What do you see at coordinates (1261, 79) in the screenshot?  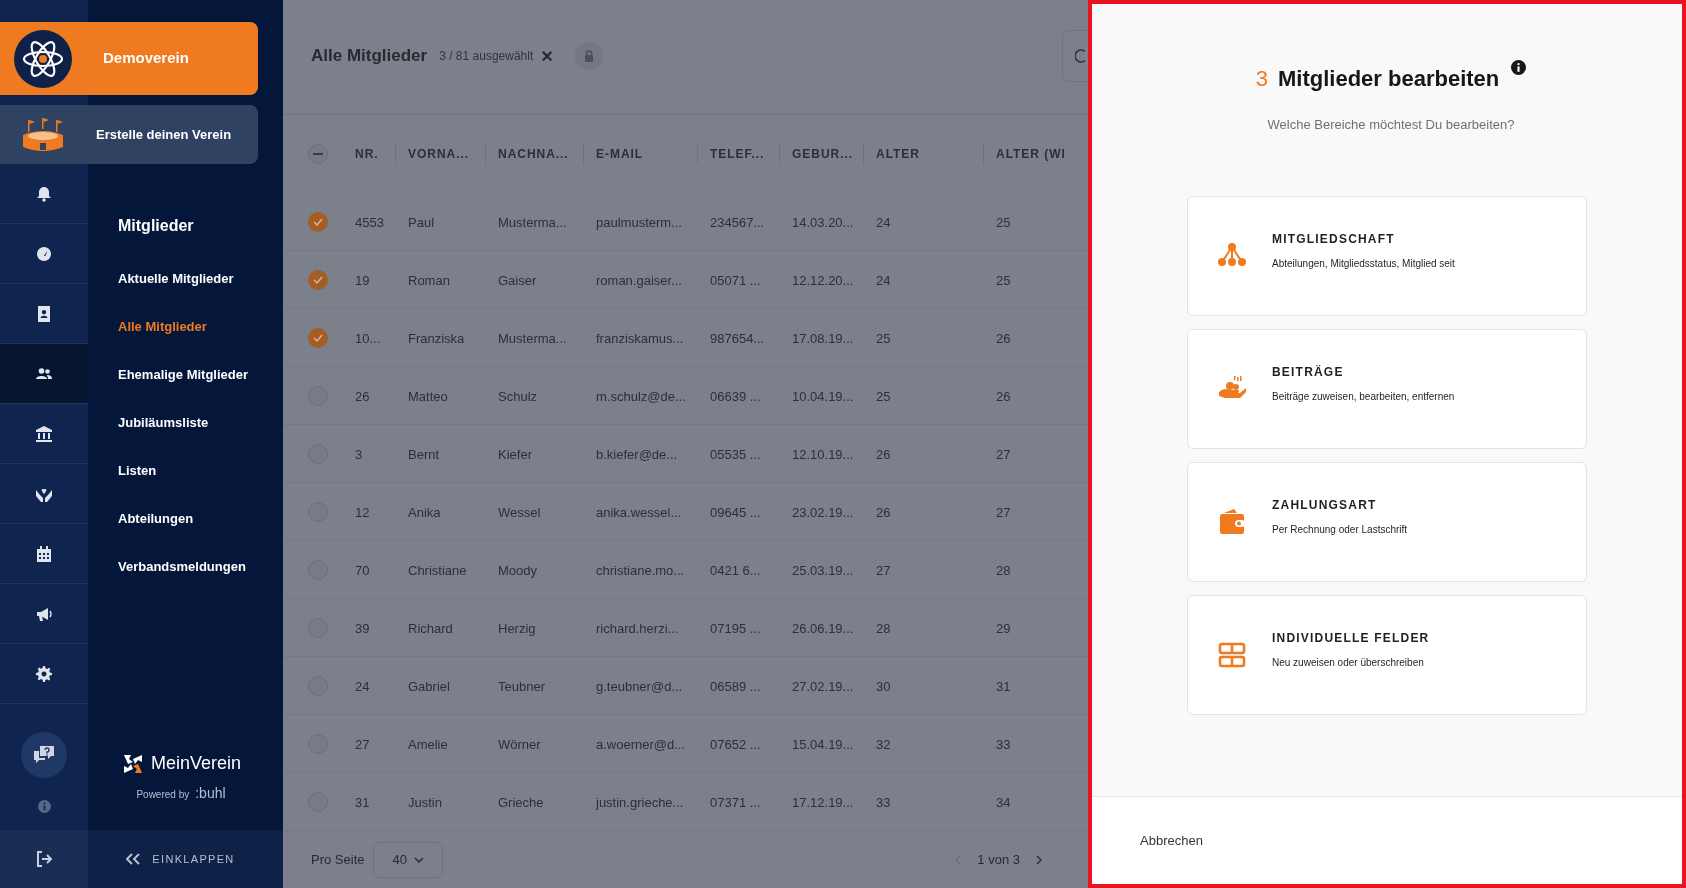 I see `member-count: 3` at bounding box center [1261, 79].